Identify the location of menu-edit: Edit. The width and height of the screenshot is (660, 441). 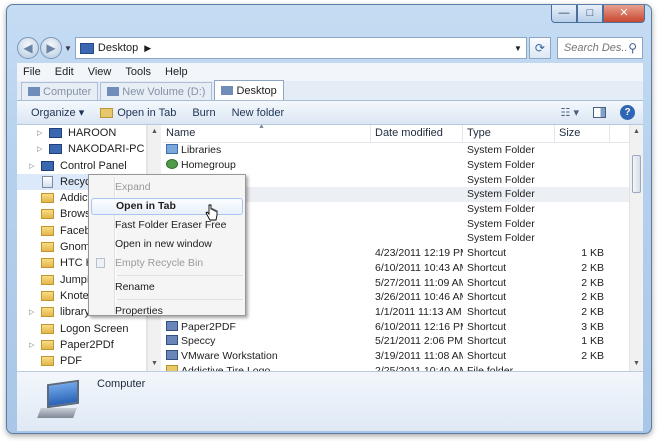
(64, 72).